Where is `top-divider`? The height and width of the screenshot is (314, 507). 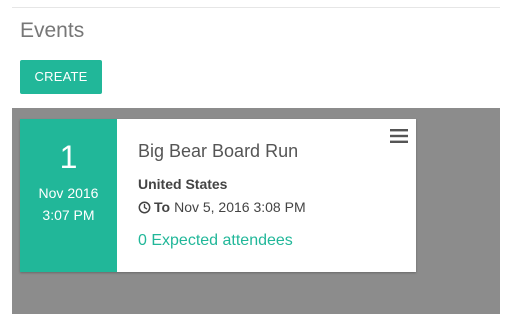 top-divider is located at coordinates (256, 7).